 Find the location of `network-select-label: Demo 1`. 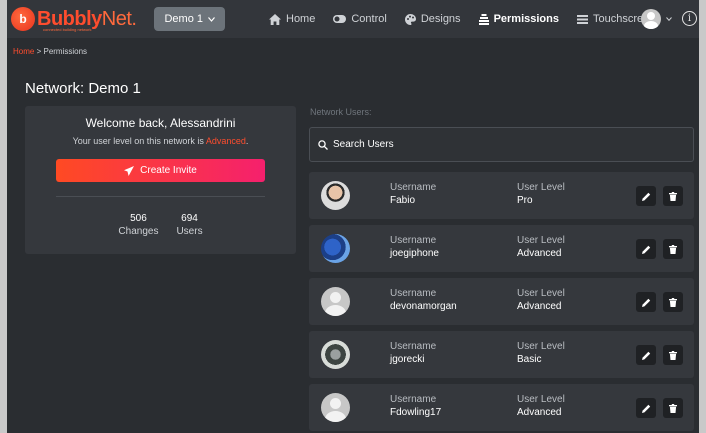

network-select-label: Demo 1 is located at coordinates (183, 19).